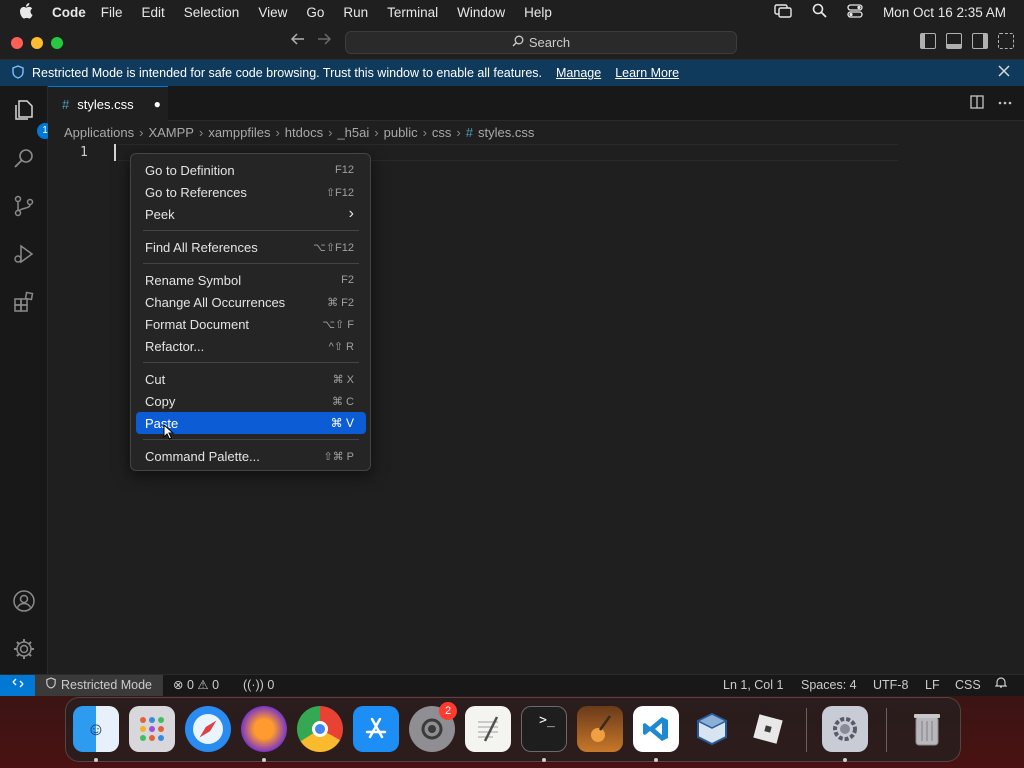 The height and width of the screenshot is (768, 1024). Describe the element at coordinates (251, 302) in the screenshot. I see `menu-item-change-all-occurrences: Change All Occurrences ⌘ F2` at that location.